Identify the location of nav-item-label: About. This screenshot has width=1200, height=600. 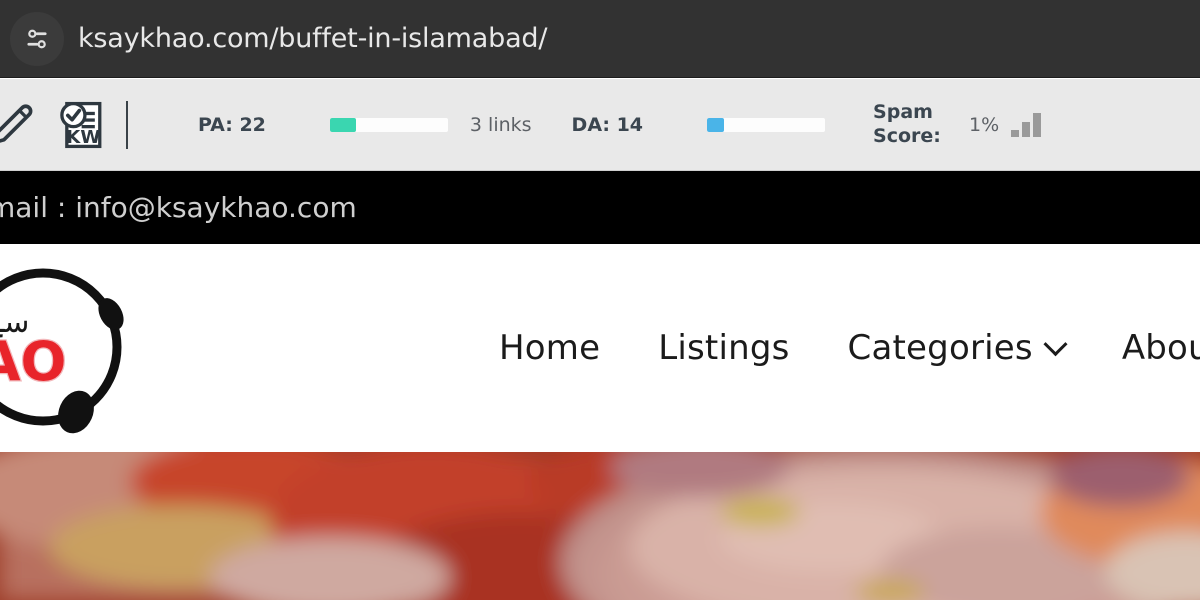
(1160, 348).